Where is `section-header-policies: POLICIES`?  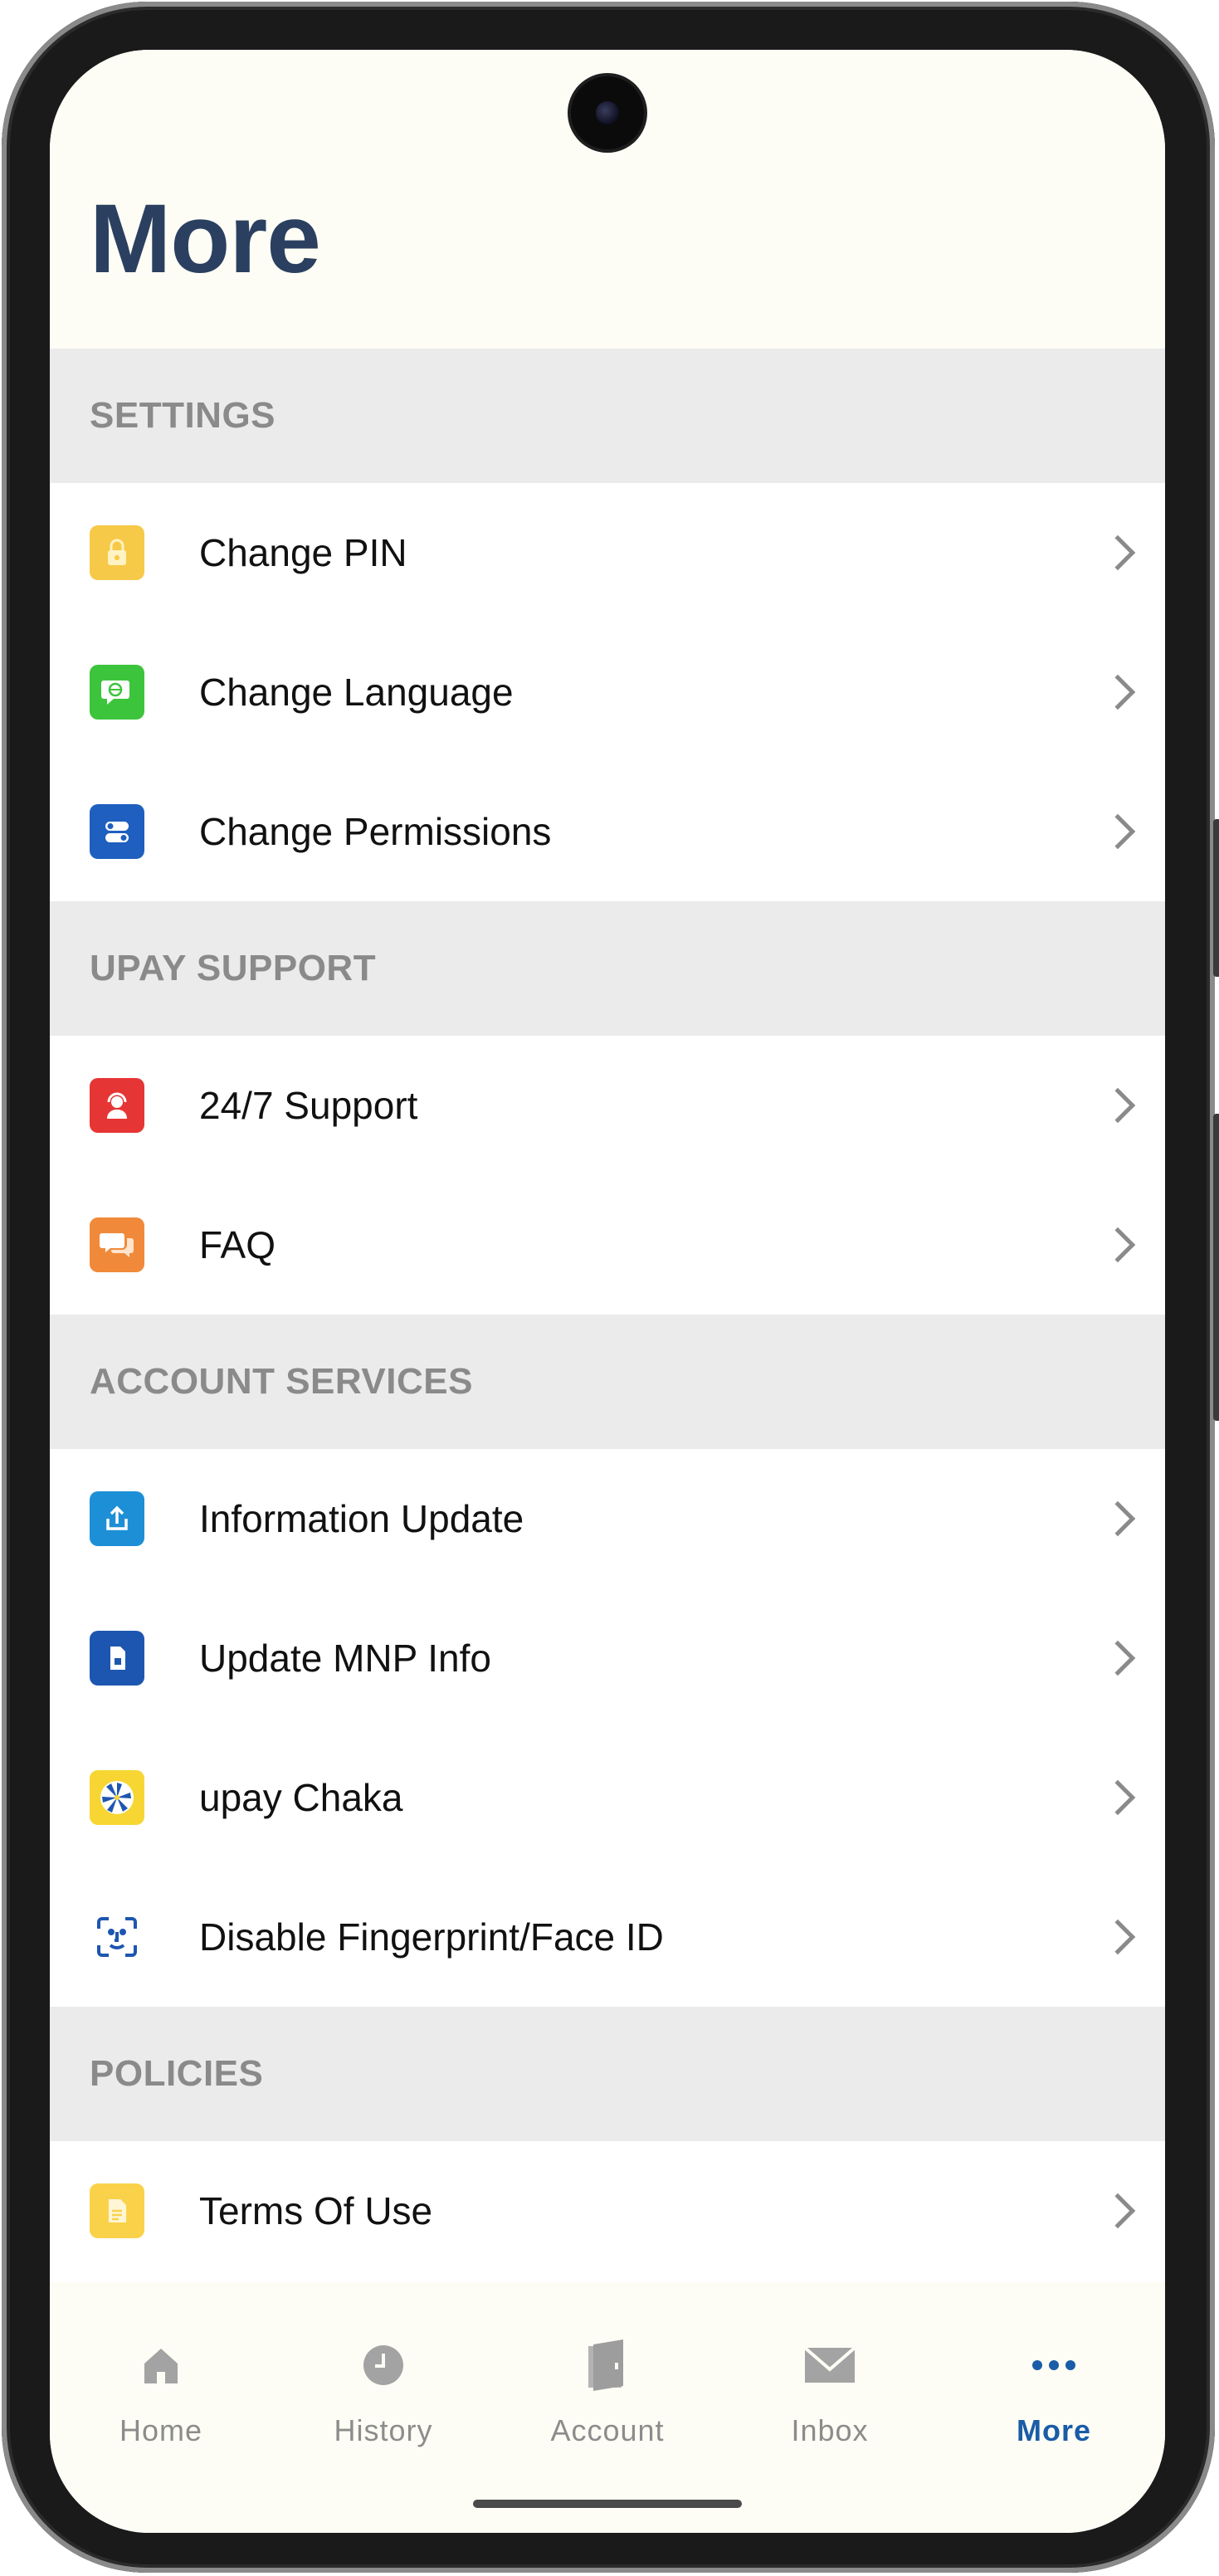
section-header-policies: POLICIES is located at coordinates (608, 2074).